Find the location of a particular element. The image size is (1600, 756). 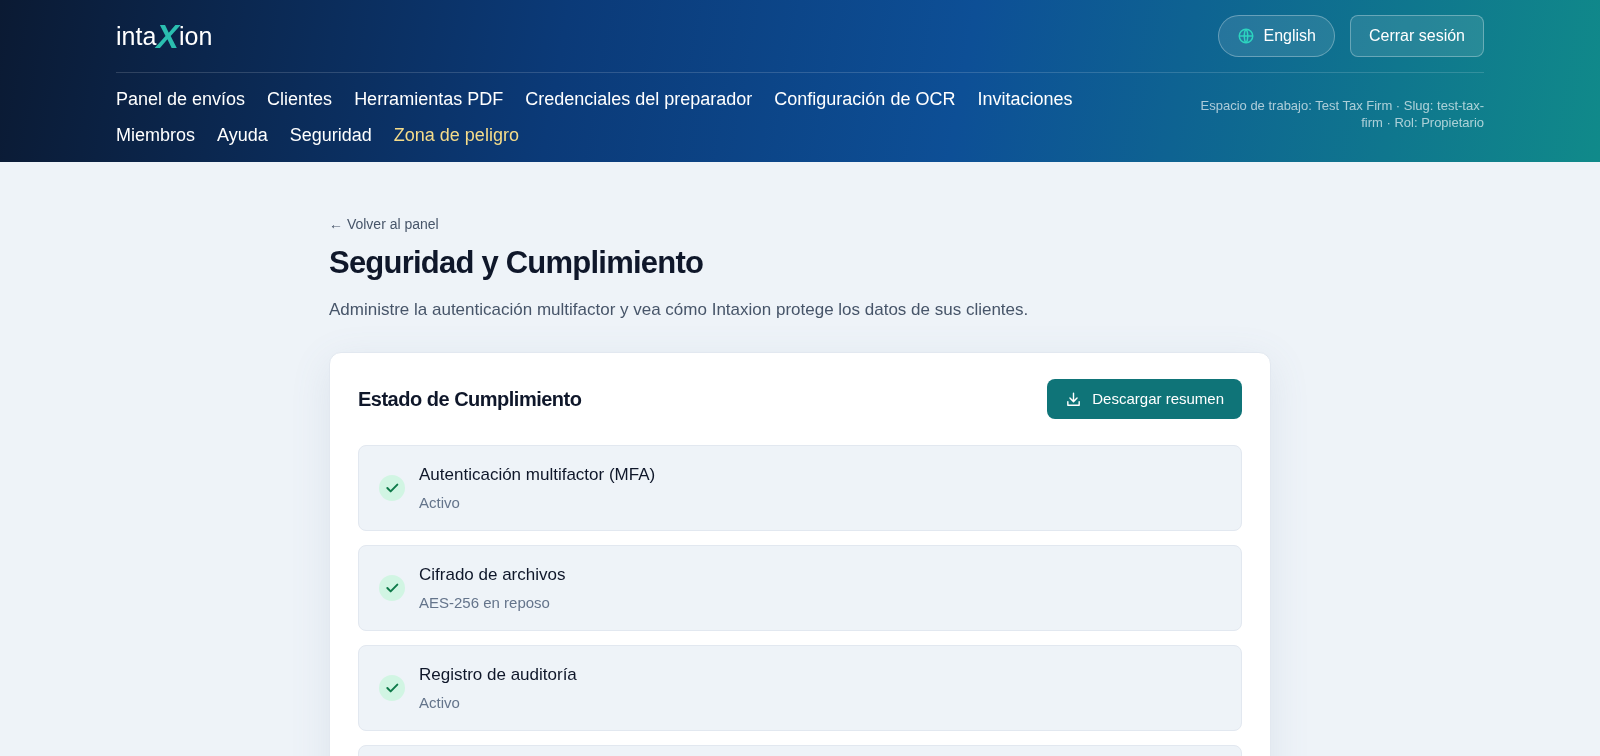

item-title: Autenticación multifactor (MFA) is located at coordinates (537, 475).